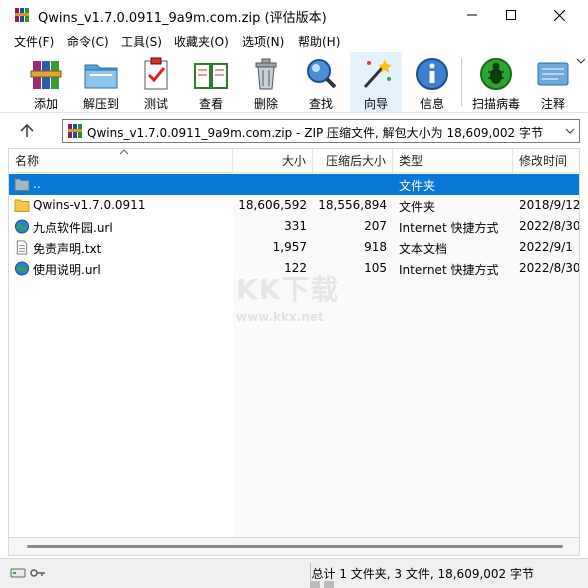  I want to click on folder-up-icon, so click(22, 184).